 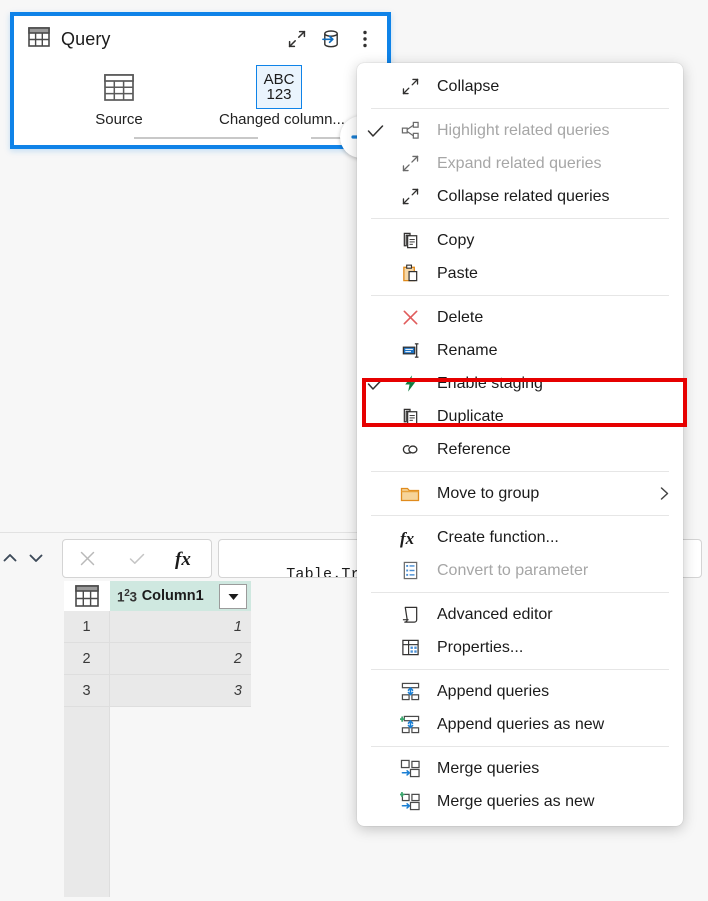 I want to click on grid-empty-gutter, so click(x=87, y=802).